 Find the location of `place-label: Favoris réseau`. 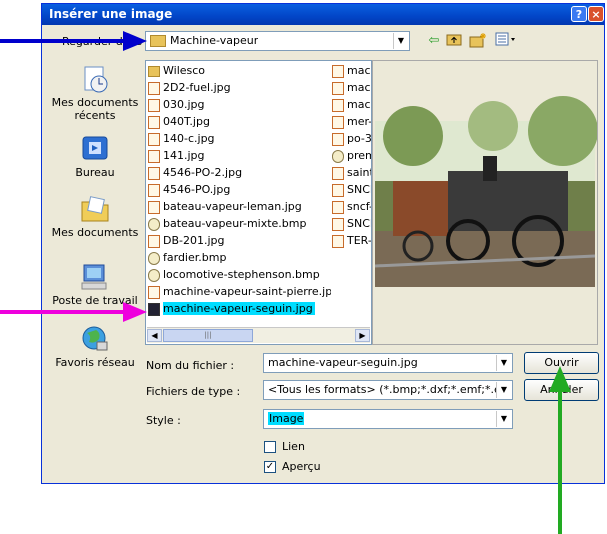

place-label: Favoris réseau is located at coordinates (95, 362).